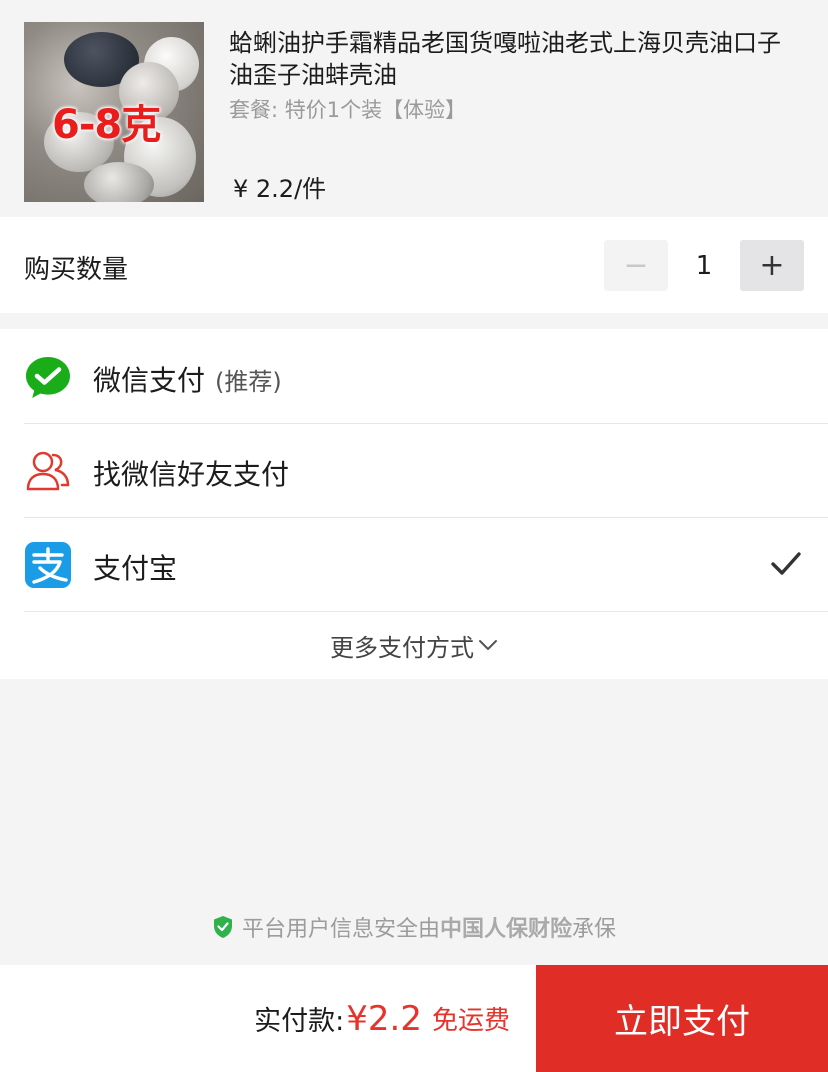 The height and width of the screenshot is (1072, 828). Describe the element at coordinates (636, 265) in the screenshot. I see `quantity-decrease-button: −` at that location.